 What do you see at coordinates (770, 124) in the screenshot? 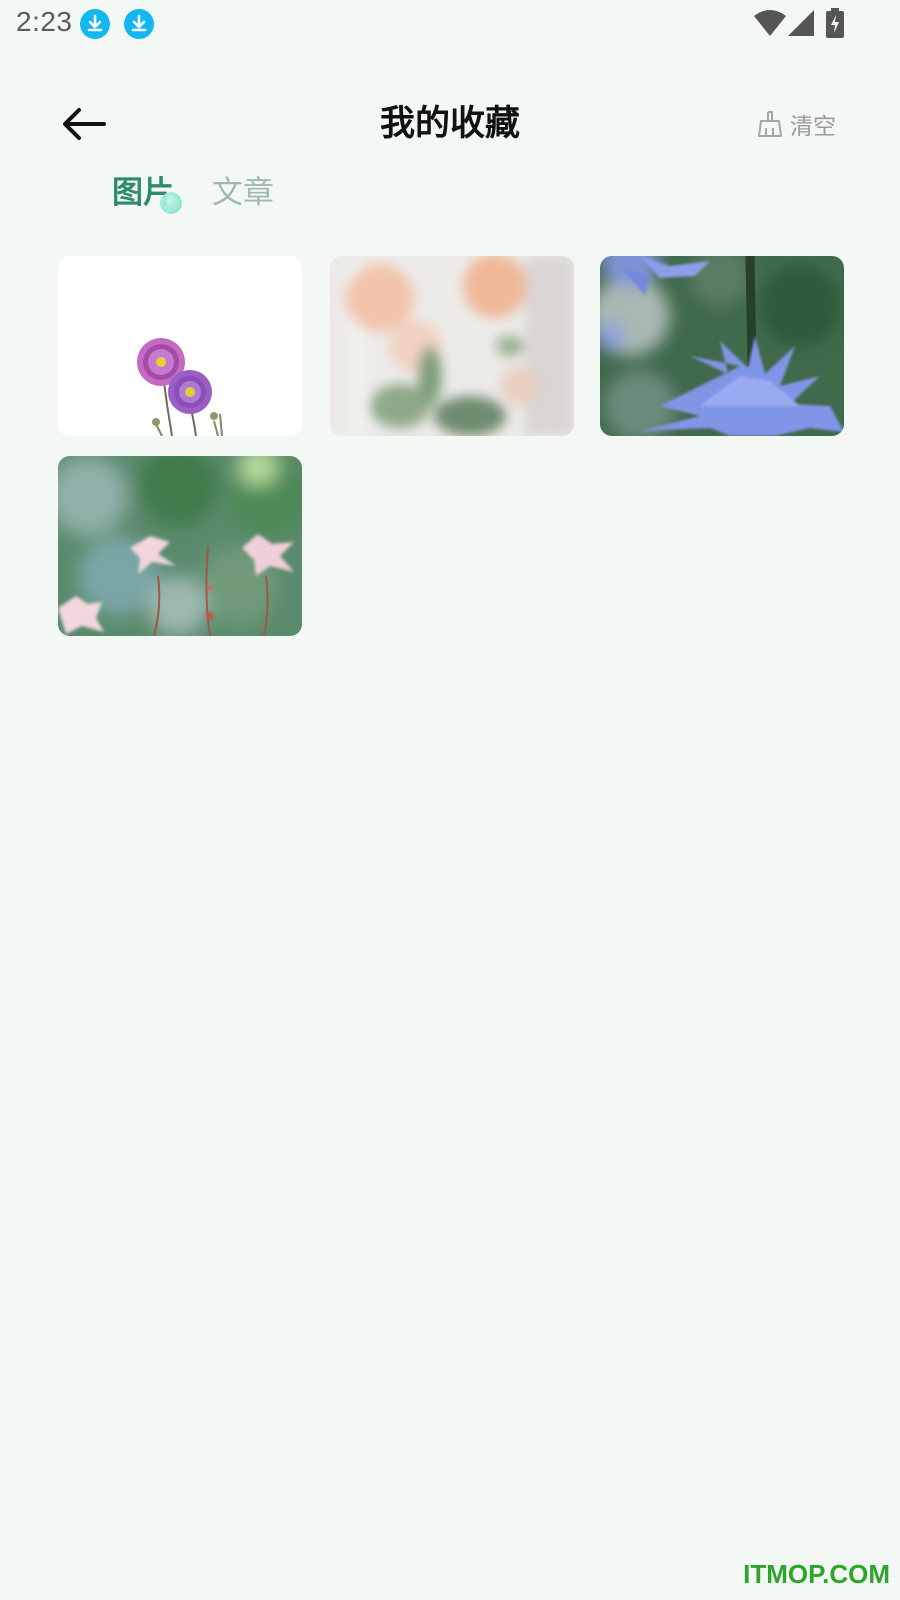
I see `broom-icon` at bounding box center [770, 124].